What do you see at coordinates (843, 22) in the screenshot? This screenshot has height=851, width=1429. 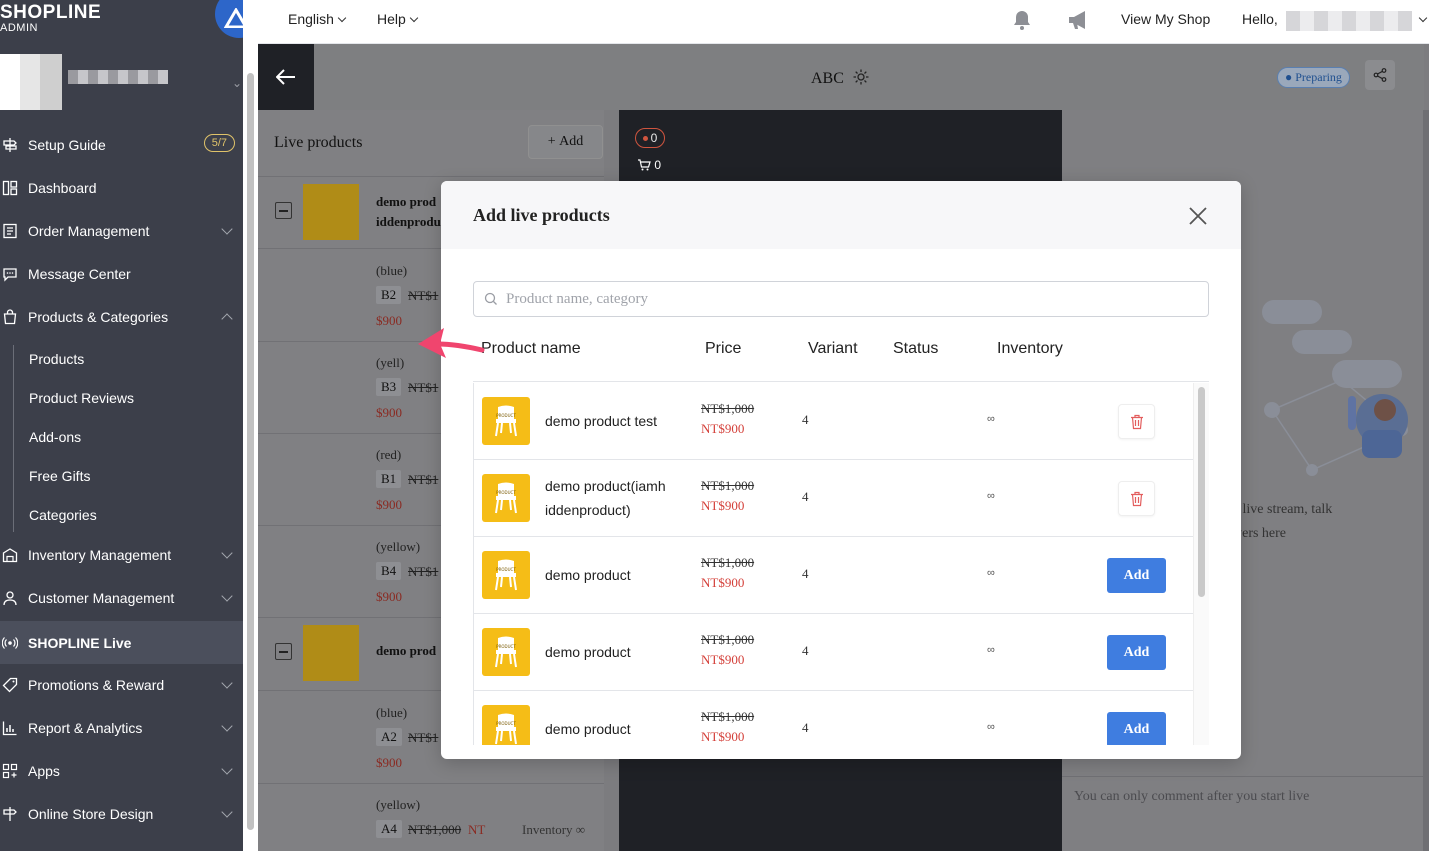 I see `top-bar: English Help View My Shop Hello,` at bounding box center [843, 22].